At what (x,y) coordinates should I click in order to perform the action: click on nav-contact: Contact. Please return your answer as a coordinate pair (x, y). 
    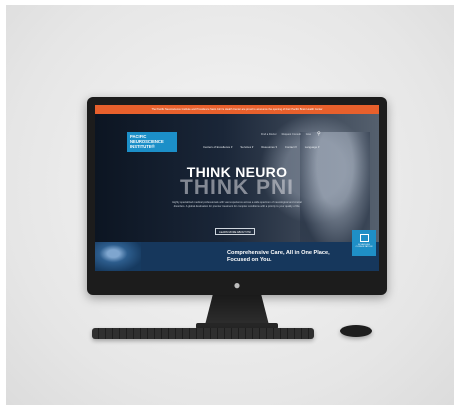
    Looking at the image, I should click on (291, 147).